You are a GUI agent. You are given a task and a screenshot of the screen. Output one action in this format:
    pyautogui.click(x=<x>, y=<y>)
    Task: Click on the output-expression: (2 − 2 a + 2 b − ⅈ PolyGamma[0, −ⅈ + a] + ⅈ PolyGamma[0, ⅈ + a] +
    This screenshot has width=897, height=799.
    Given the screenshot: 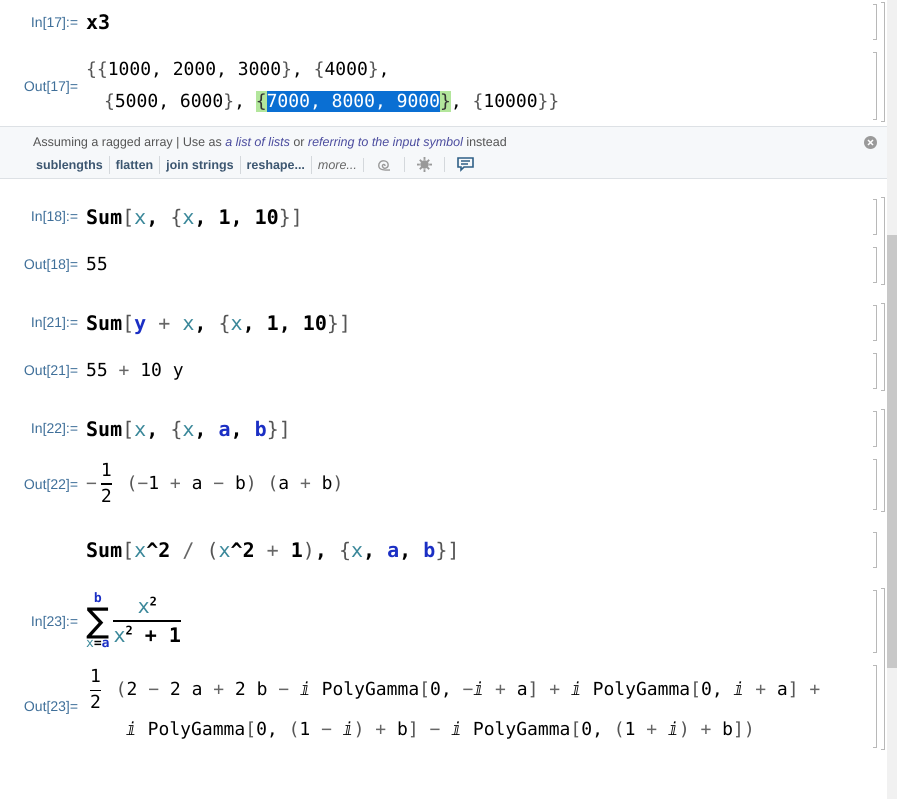 What is the action you would take?
    pyautogui.click(x=467, y=690)
    